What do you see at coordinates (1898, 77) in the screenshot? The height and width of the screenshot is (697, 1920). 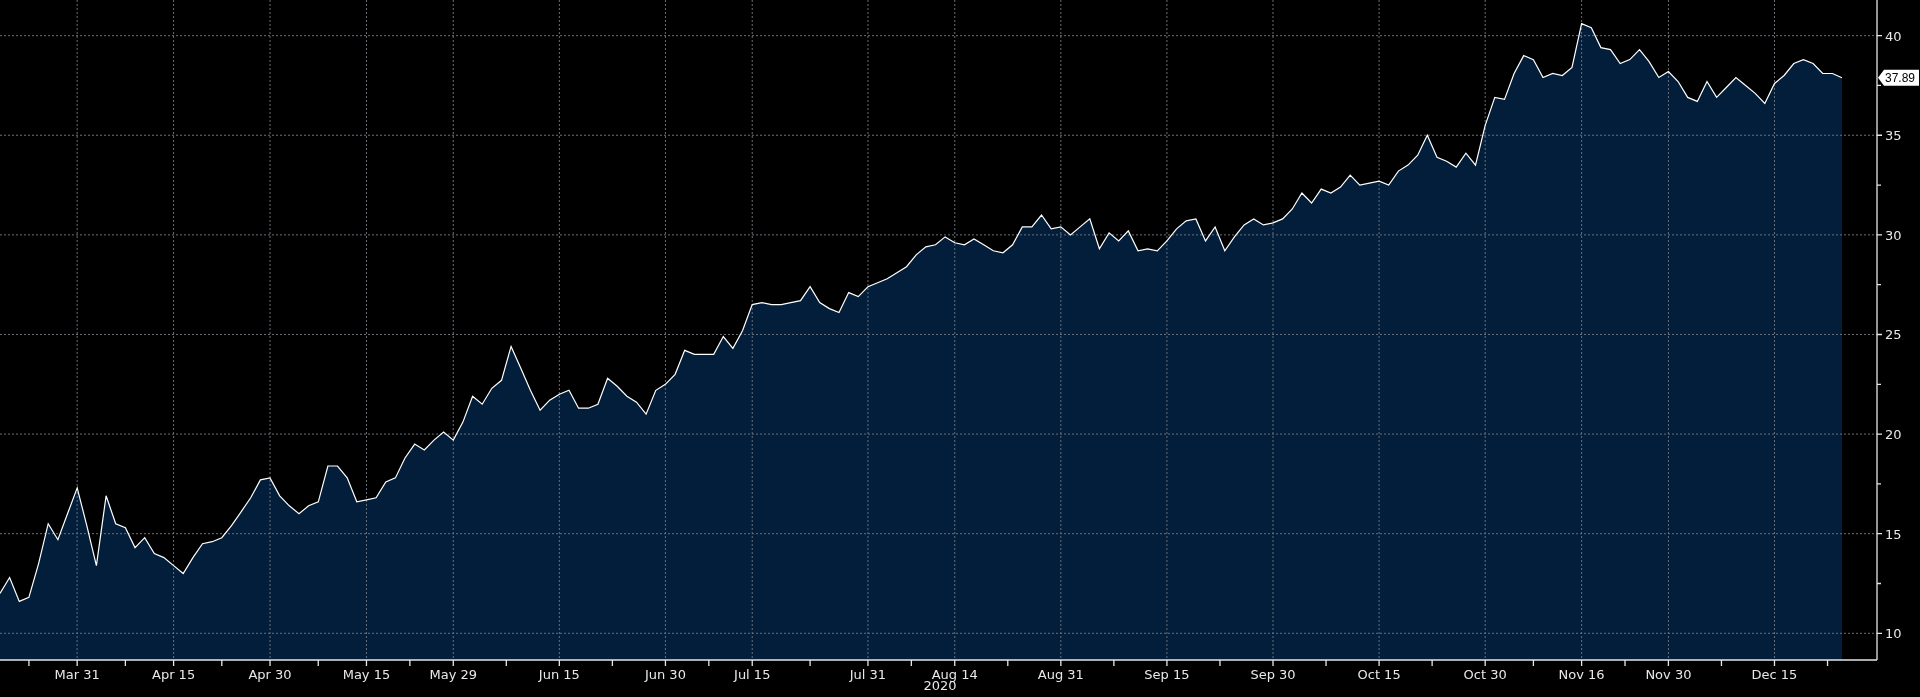 I see `last-value-label: 37.89` at bounding box center [1898, 77].